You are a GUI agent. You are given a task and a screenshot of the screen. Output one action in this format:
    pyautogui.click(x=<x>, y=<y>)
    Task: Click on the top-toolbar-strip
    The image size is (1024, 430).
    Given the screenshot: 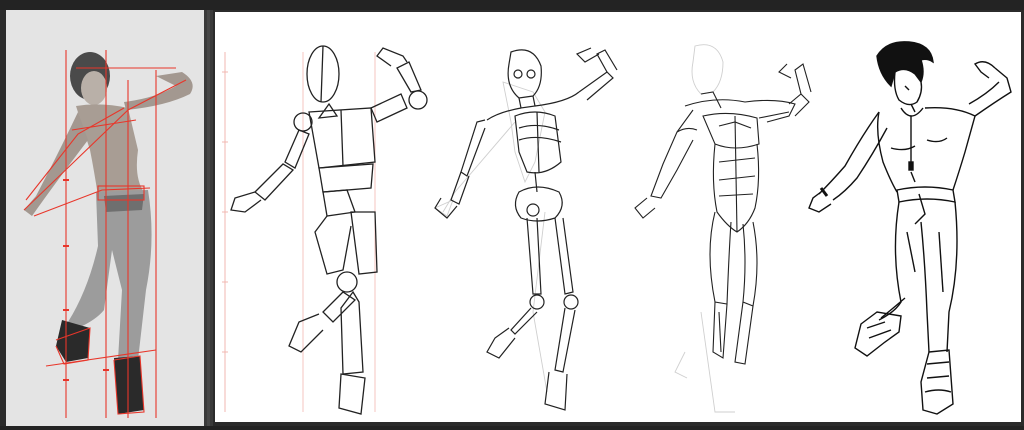 What is the action you would take?
    pyautogui.click(x=512, y=5)
    